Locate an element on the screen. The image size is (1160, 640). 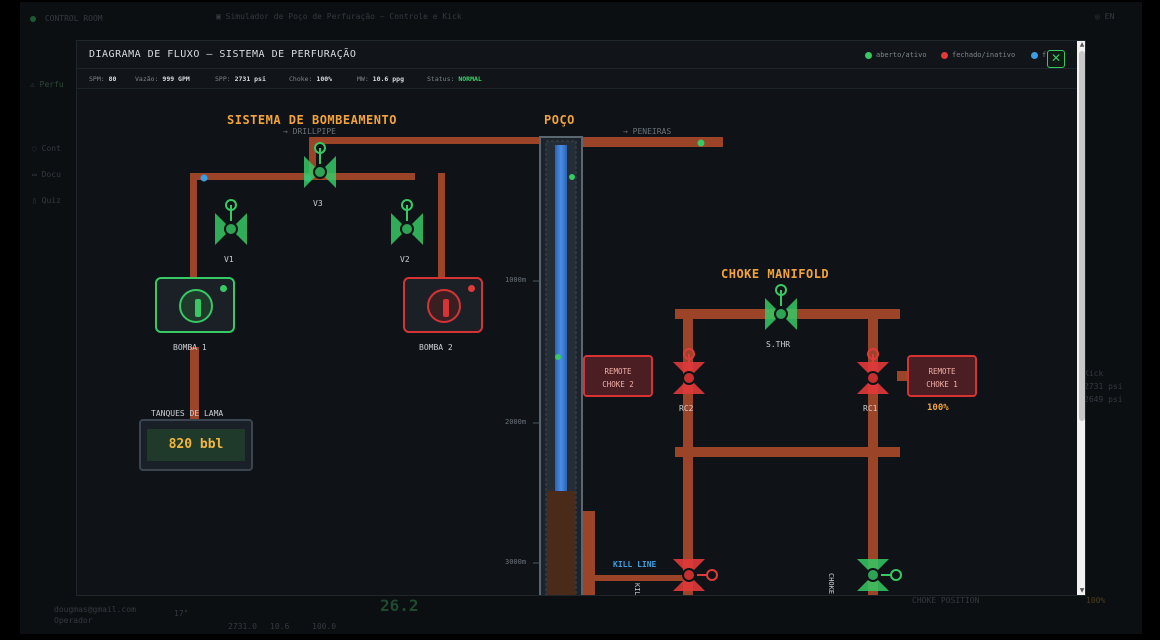
legend-fluid: f is located at coordinates (1038, 55).